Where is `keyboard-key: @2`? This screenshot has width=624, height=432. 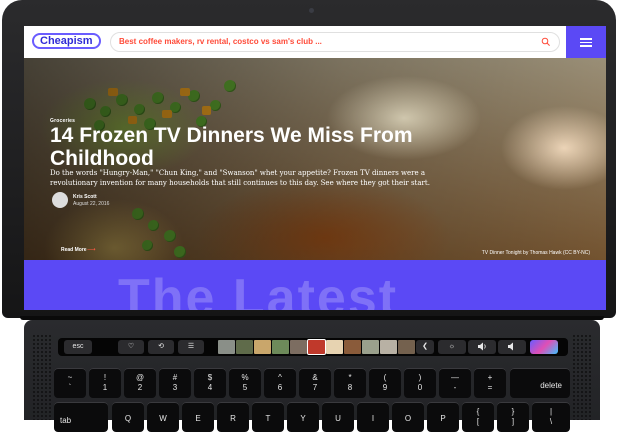
keyboard-key: @2 is located at coordinates (140, 383).